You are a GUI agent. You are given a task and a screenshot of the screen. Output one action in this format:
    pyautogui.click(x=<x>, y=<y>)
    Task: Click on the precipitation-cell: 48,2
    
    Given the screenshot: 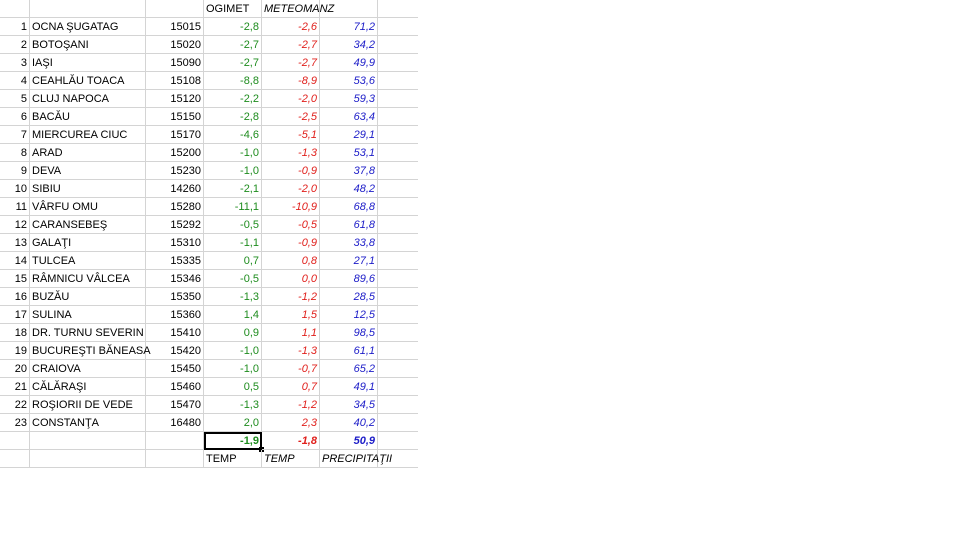 What is the action you would take?
    pyautogui.click(x=349, y=189)
    